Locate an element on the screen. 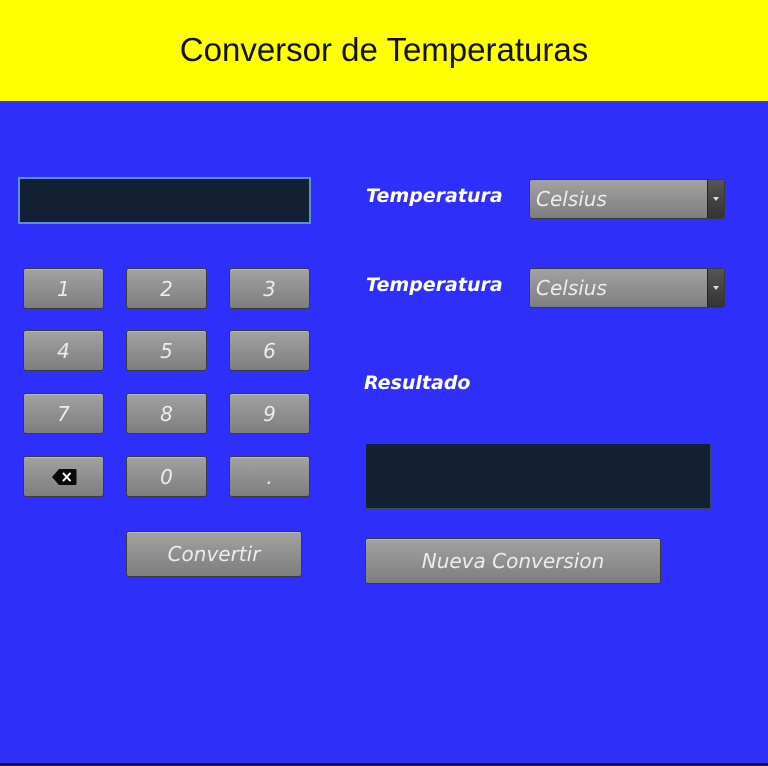  key-8: 8 is located at coordinates (166, 413).